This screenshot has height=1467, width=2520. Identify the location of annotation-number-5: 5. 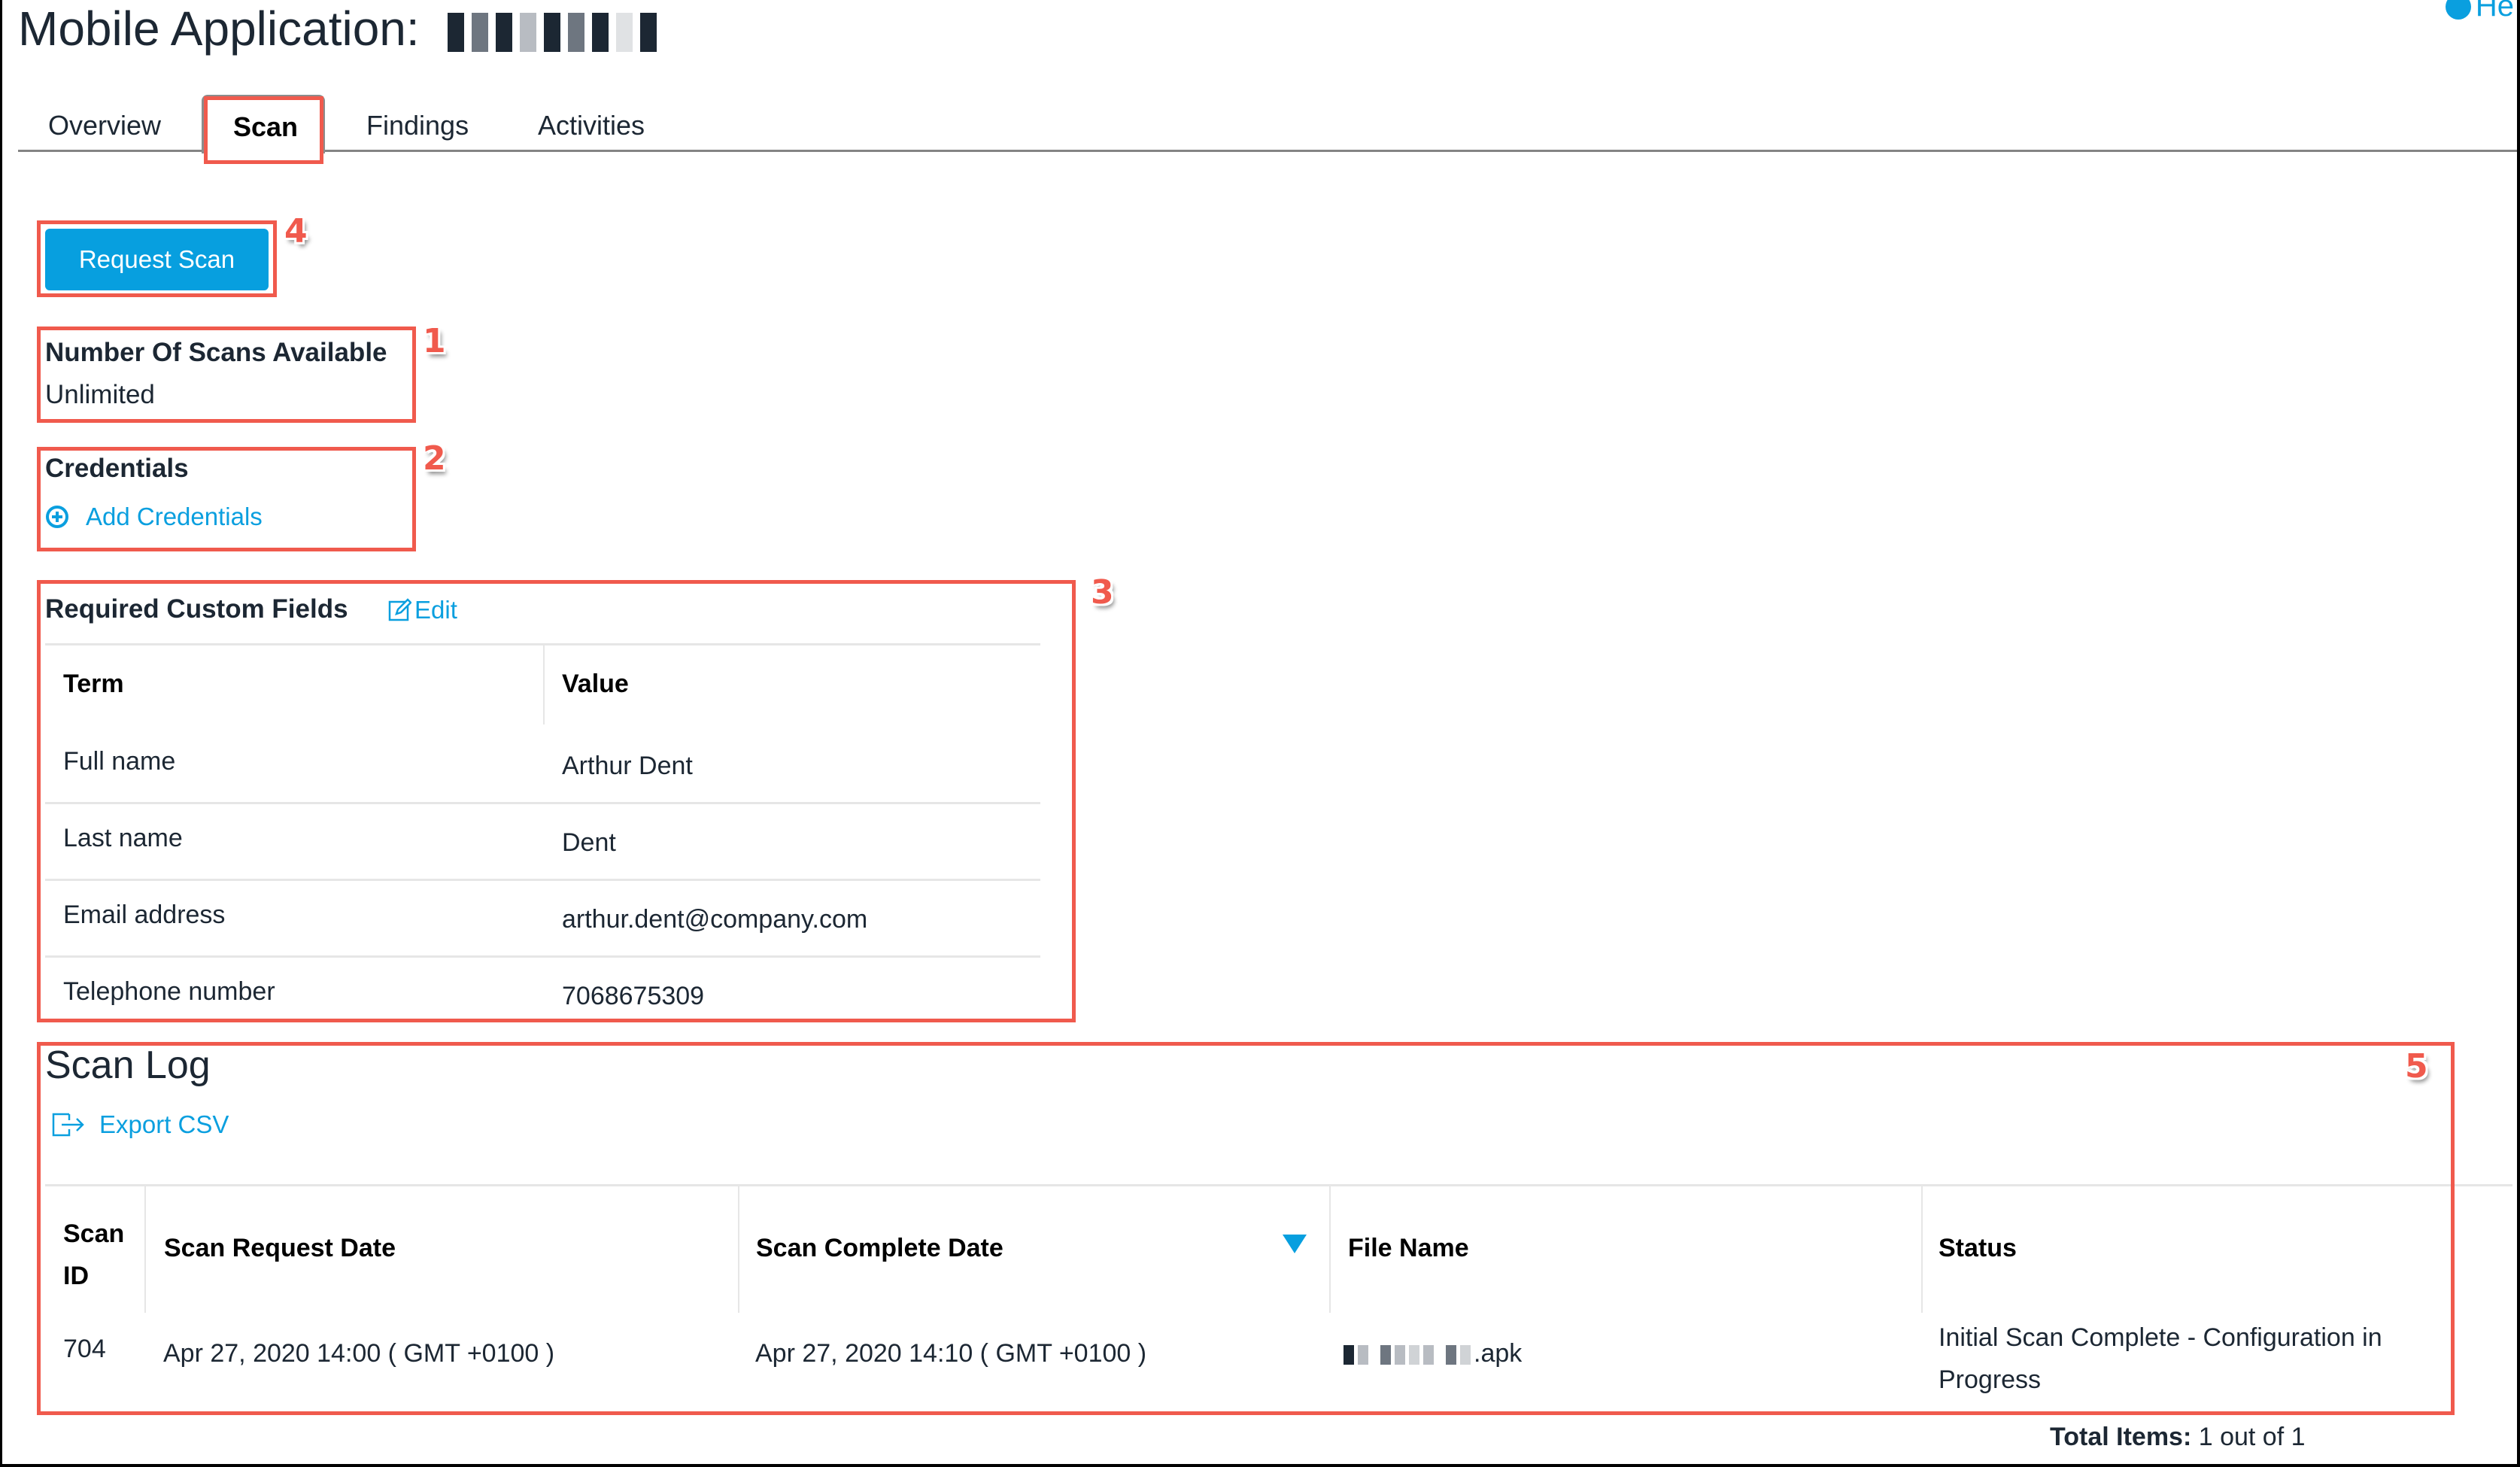
(2416, 1066).